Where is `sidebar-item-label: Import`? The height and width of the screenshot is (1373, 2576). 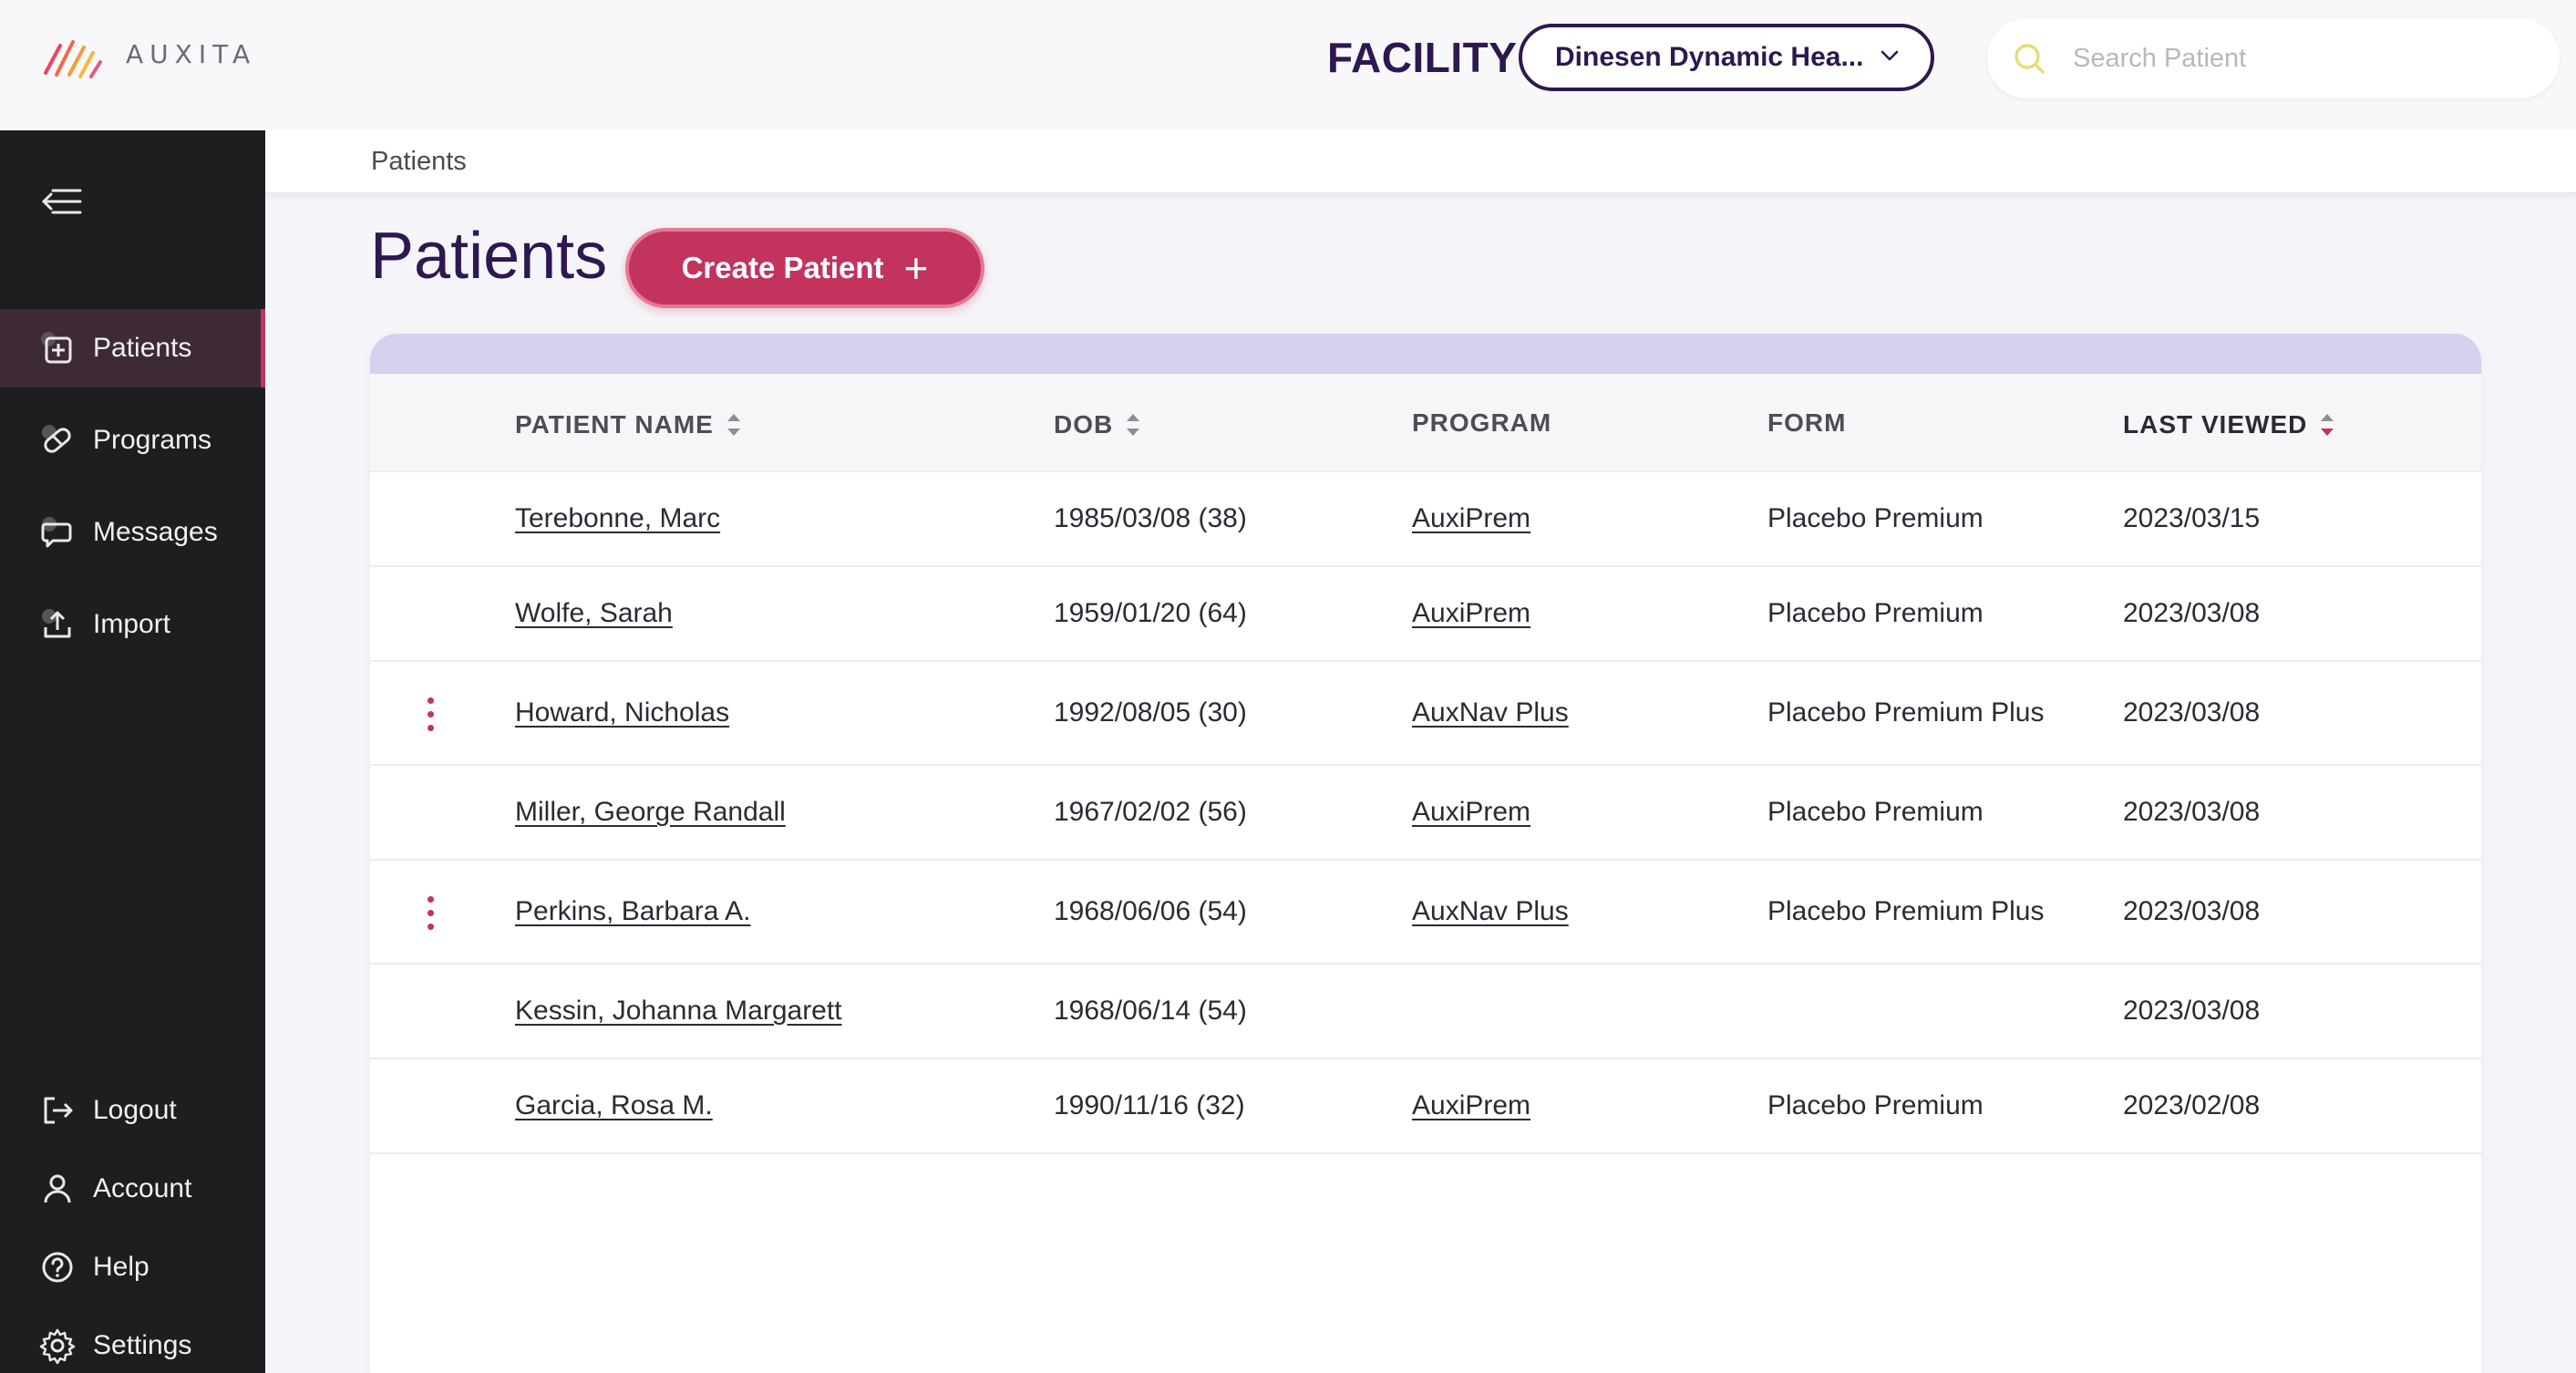
sidebar-item-label: Import is located at coordinates (132, 624).